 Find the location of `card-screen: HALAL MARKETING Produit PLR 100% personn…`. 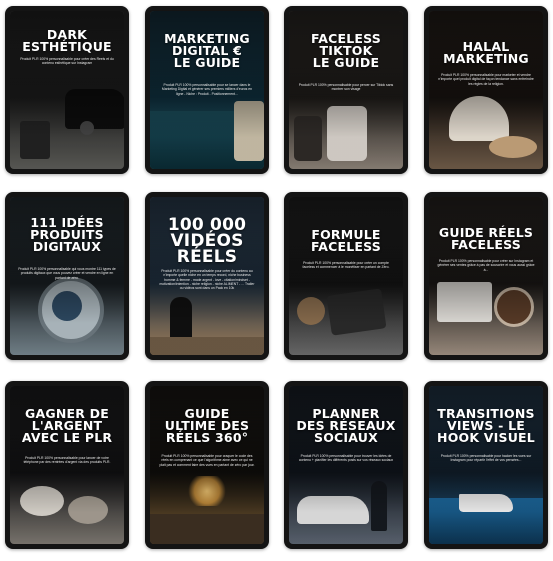

card-screen: HALAL MARKETING Produit PLR 100% personn… is located at coordinates (486, 90).